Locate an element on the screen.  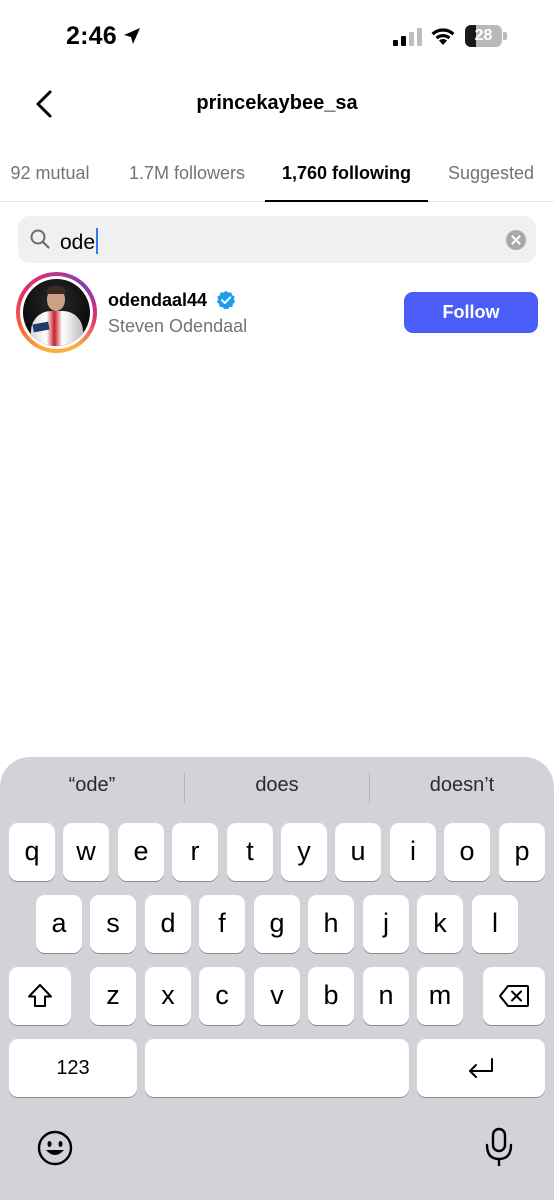
key-label: r is located at coordinates (195, 850).